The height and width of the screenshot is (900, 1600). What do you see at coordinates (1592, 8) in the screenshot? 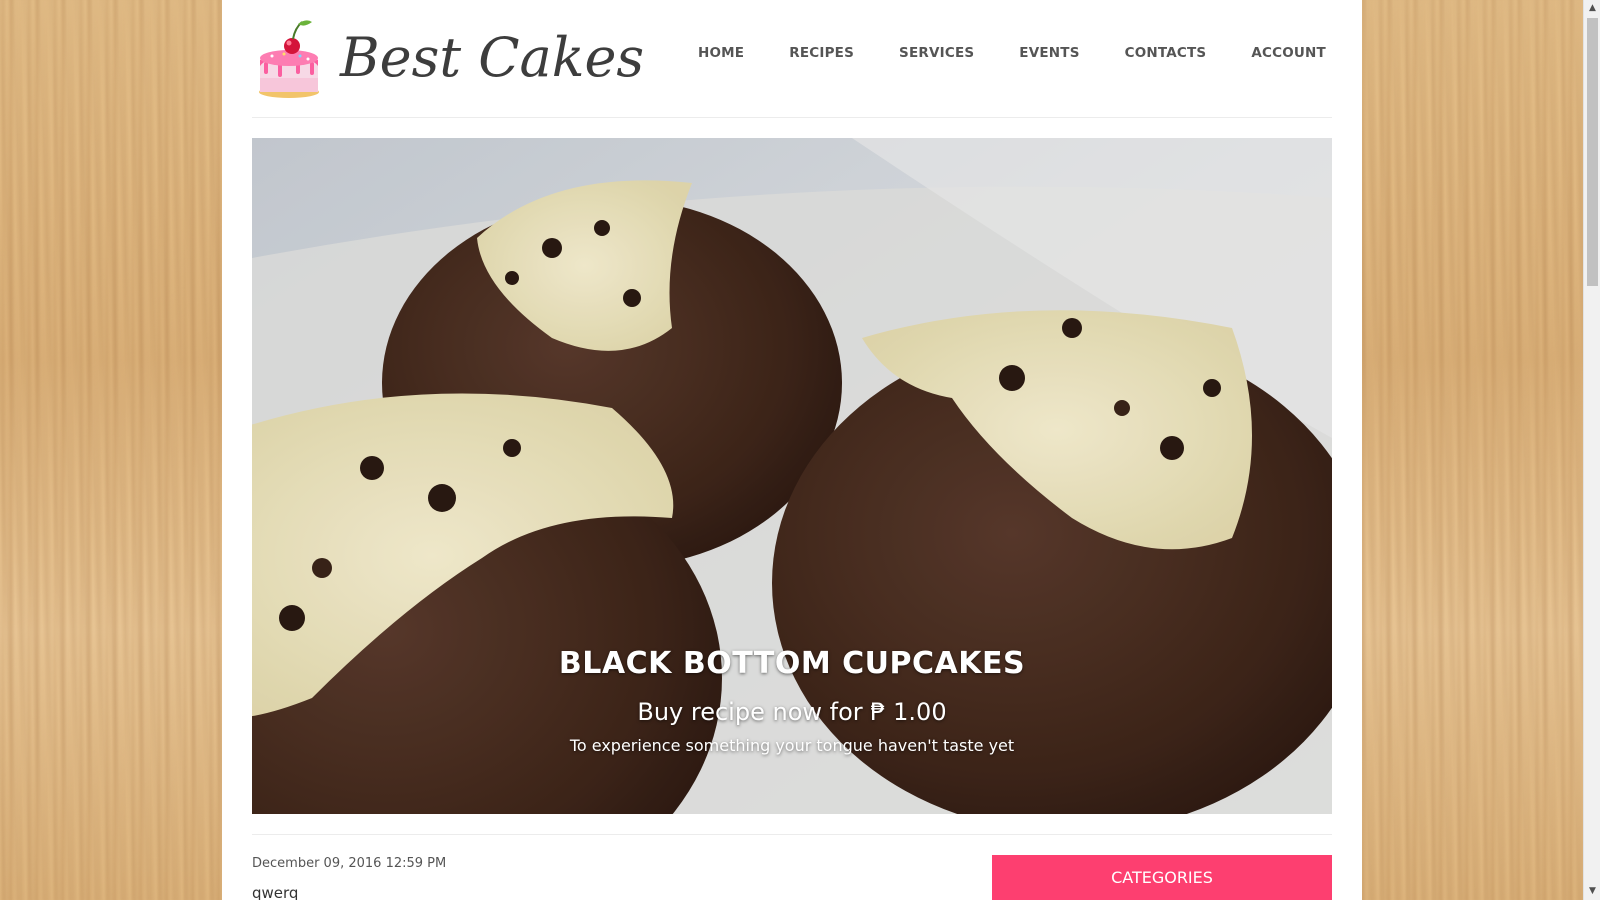
I see `scroll-up-icon: ▲` at bounding box center [1592, 8].